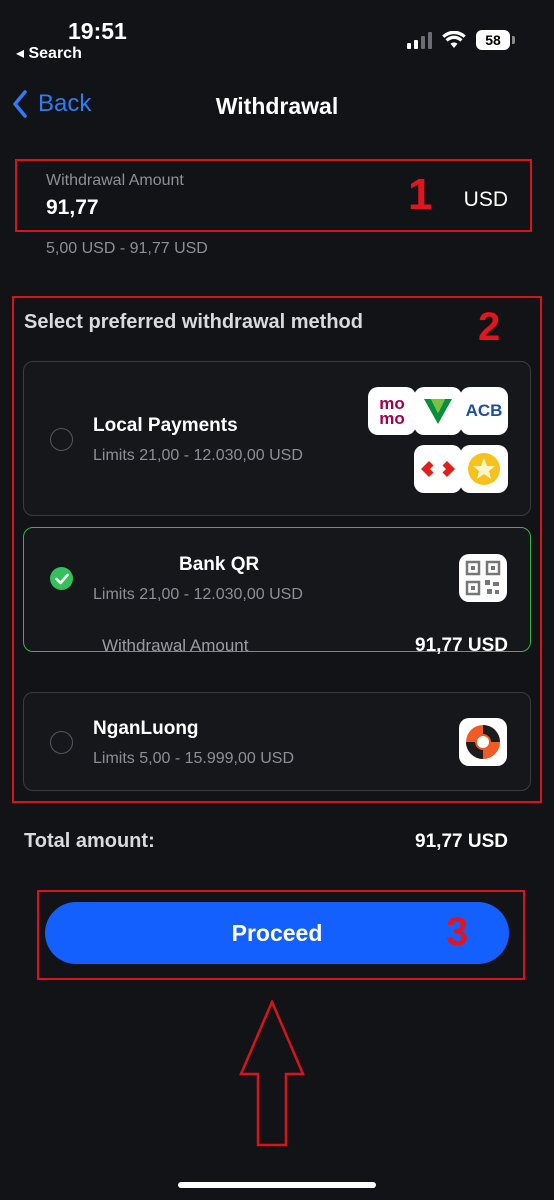  I want to click on radio-nganluong, so click(61, 742).